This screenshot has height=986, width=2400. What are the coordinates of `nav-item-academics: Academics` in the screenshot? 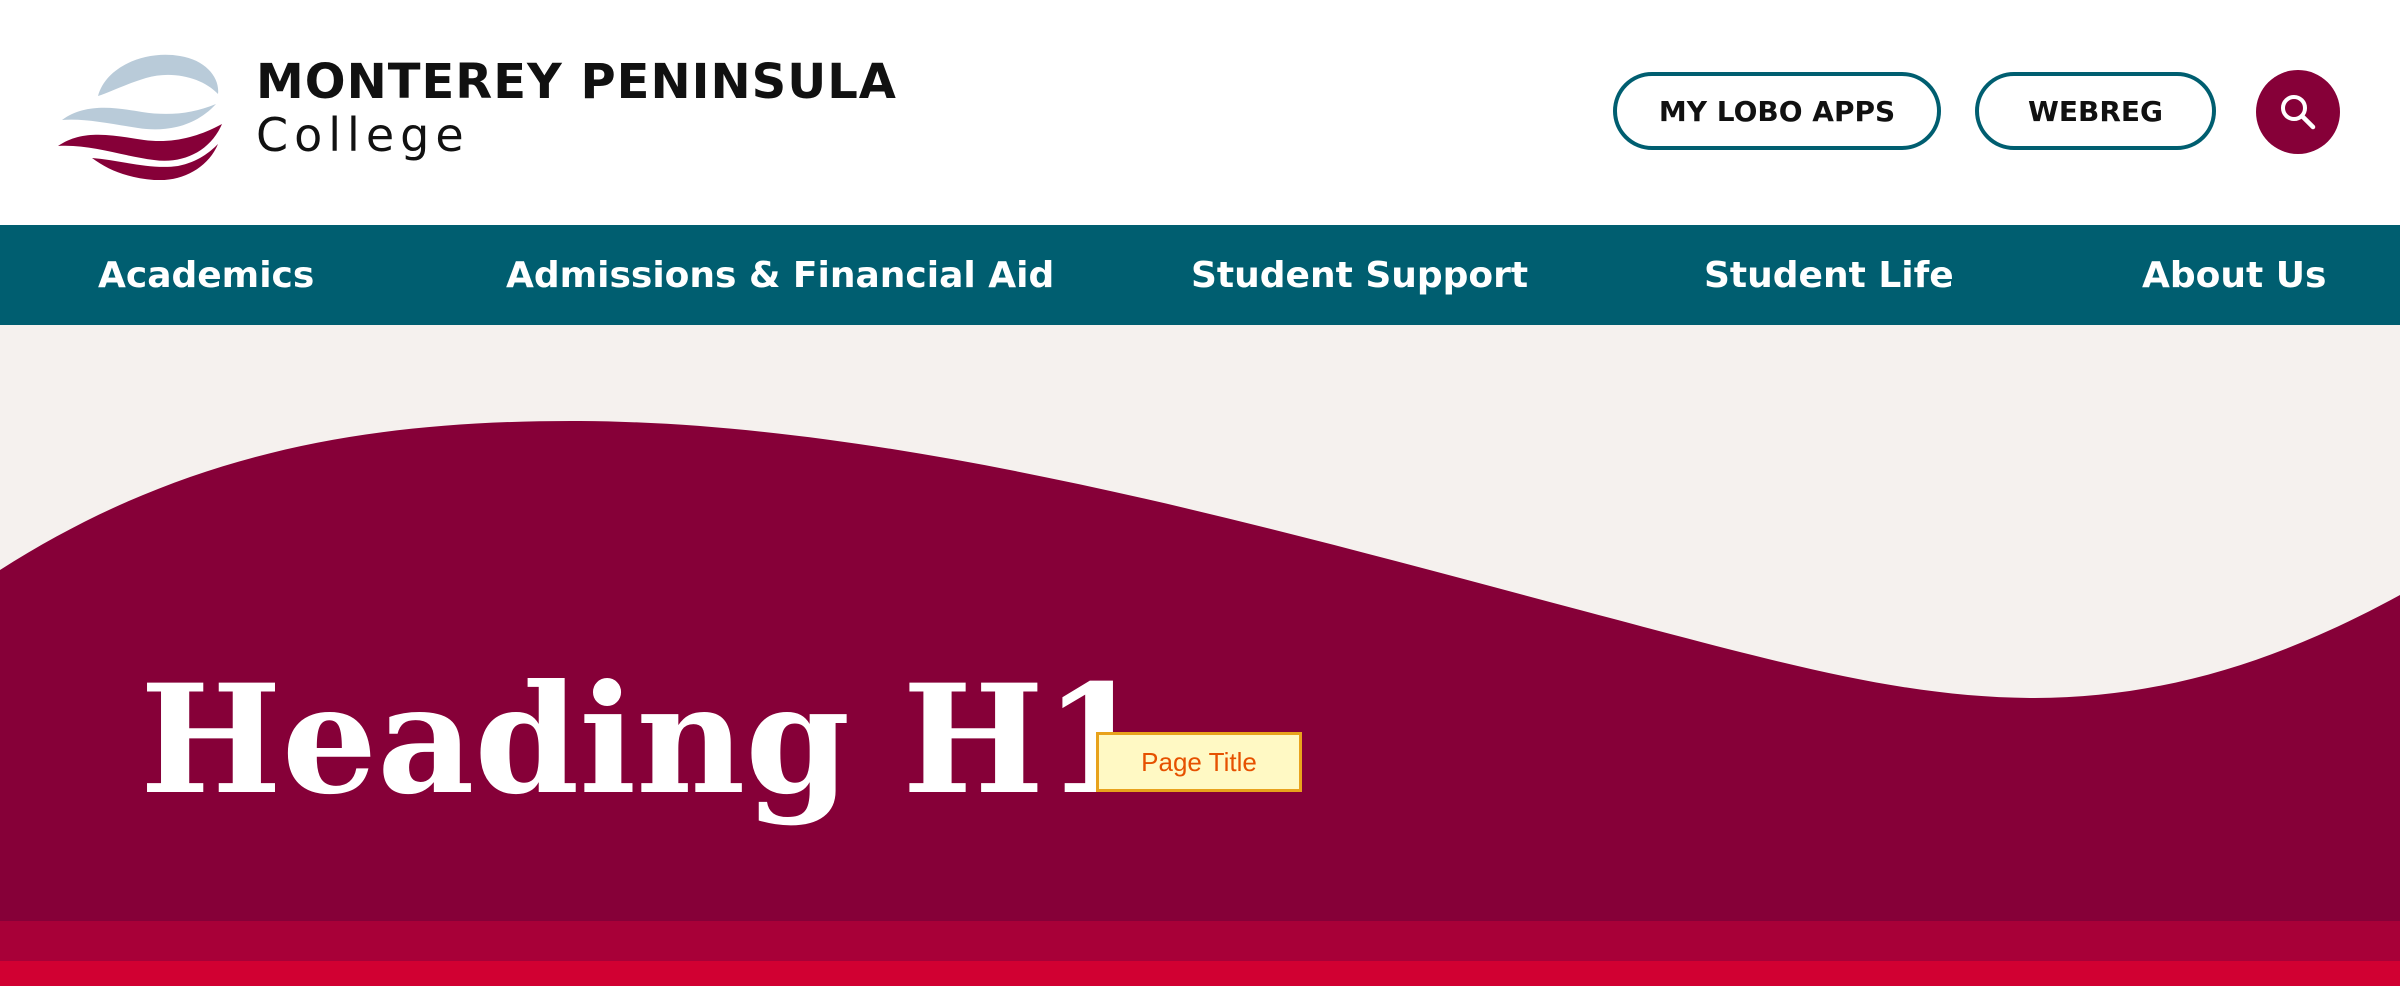 It's located at (206, 275).